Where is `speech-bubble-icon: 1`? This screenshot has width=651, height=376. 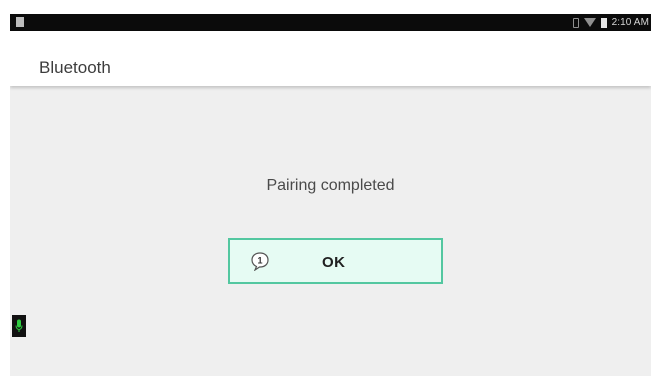
speech-bubble-icon: 1 is located at coordinates (260, 261).